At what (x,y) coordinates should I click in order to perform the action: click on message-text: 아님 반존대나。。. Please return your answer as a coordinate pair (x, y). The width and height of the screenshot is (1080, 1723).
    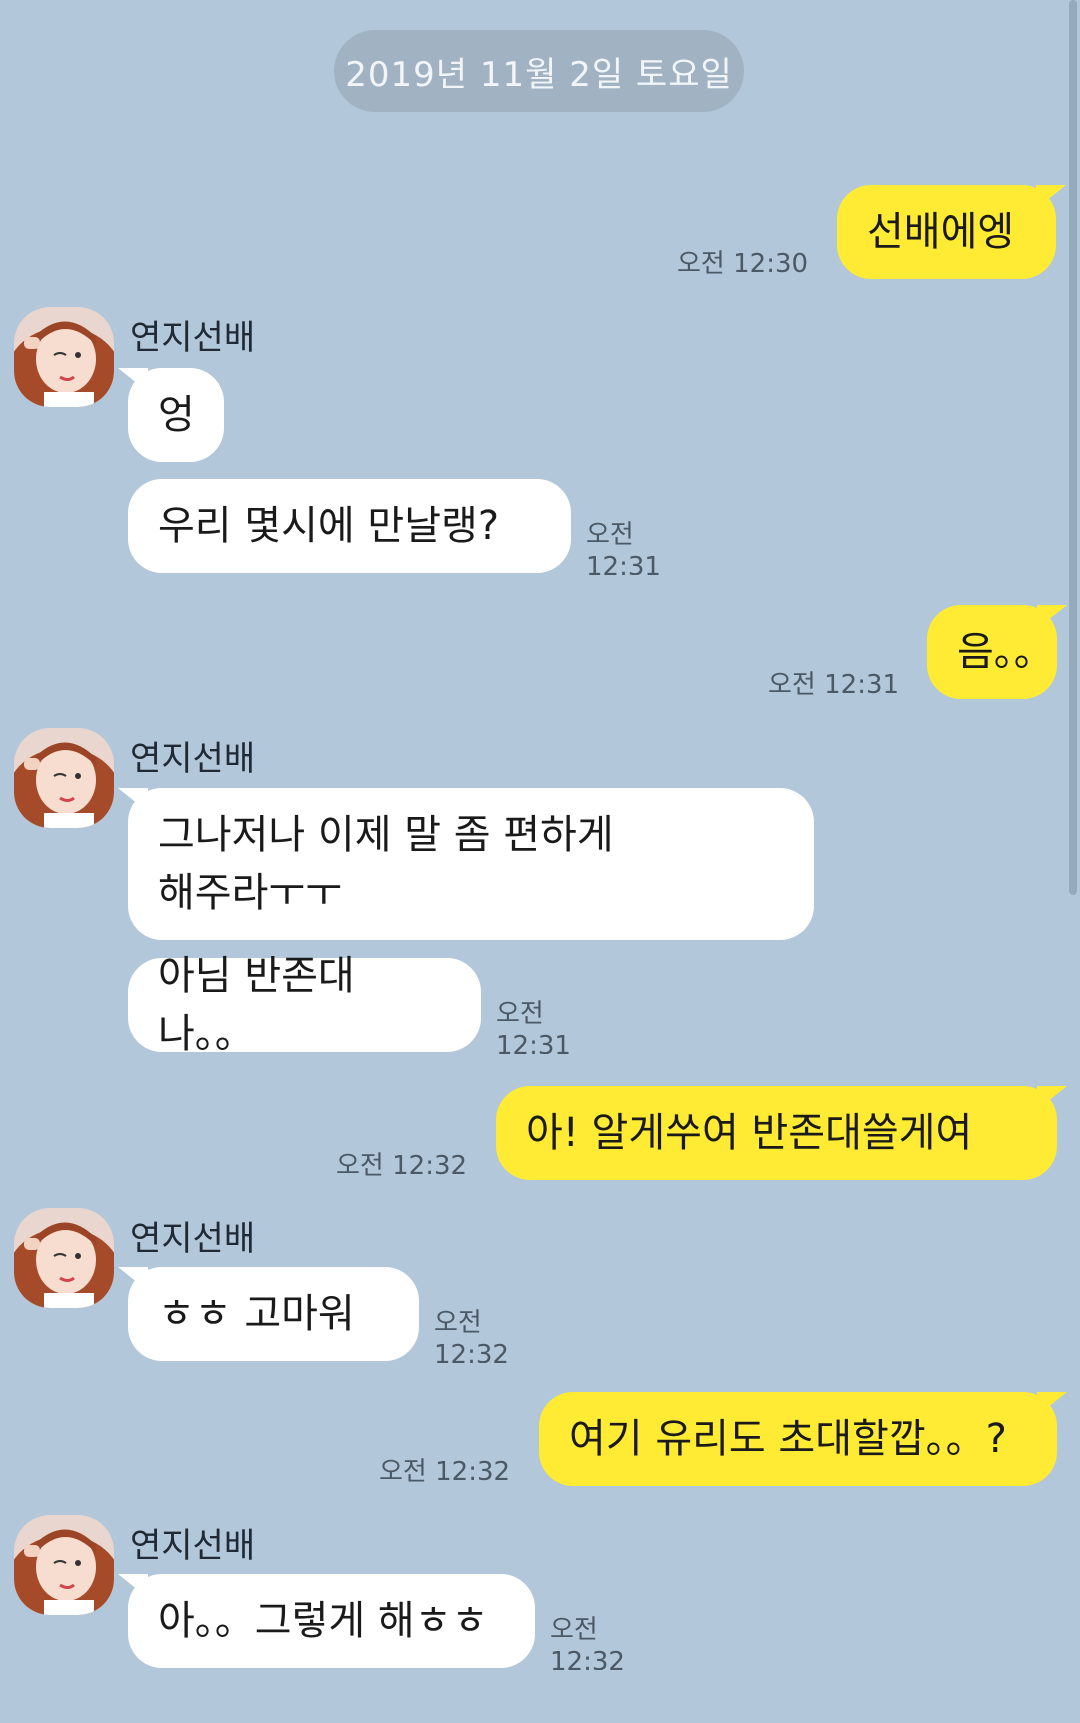
    Looking at the image, I should click on (256, 1005).